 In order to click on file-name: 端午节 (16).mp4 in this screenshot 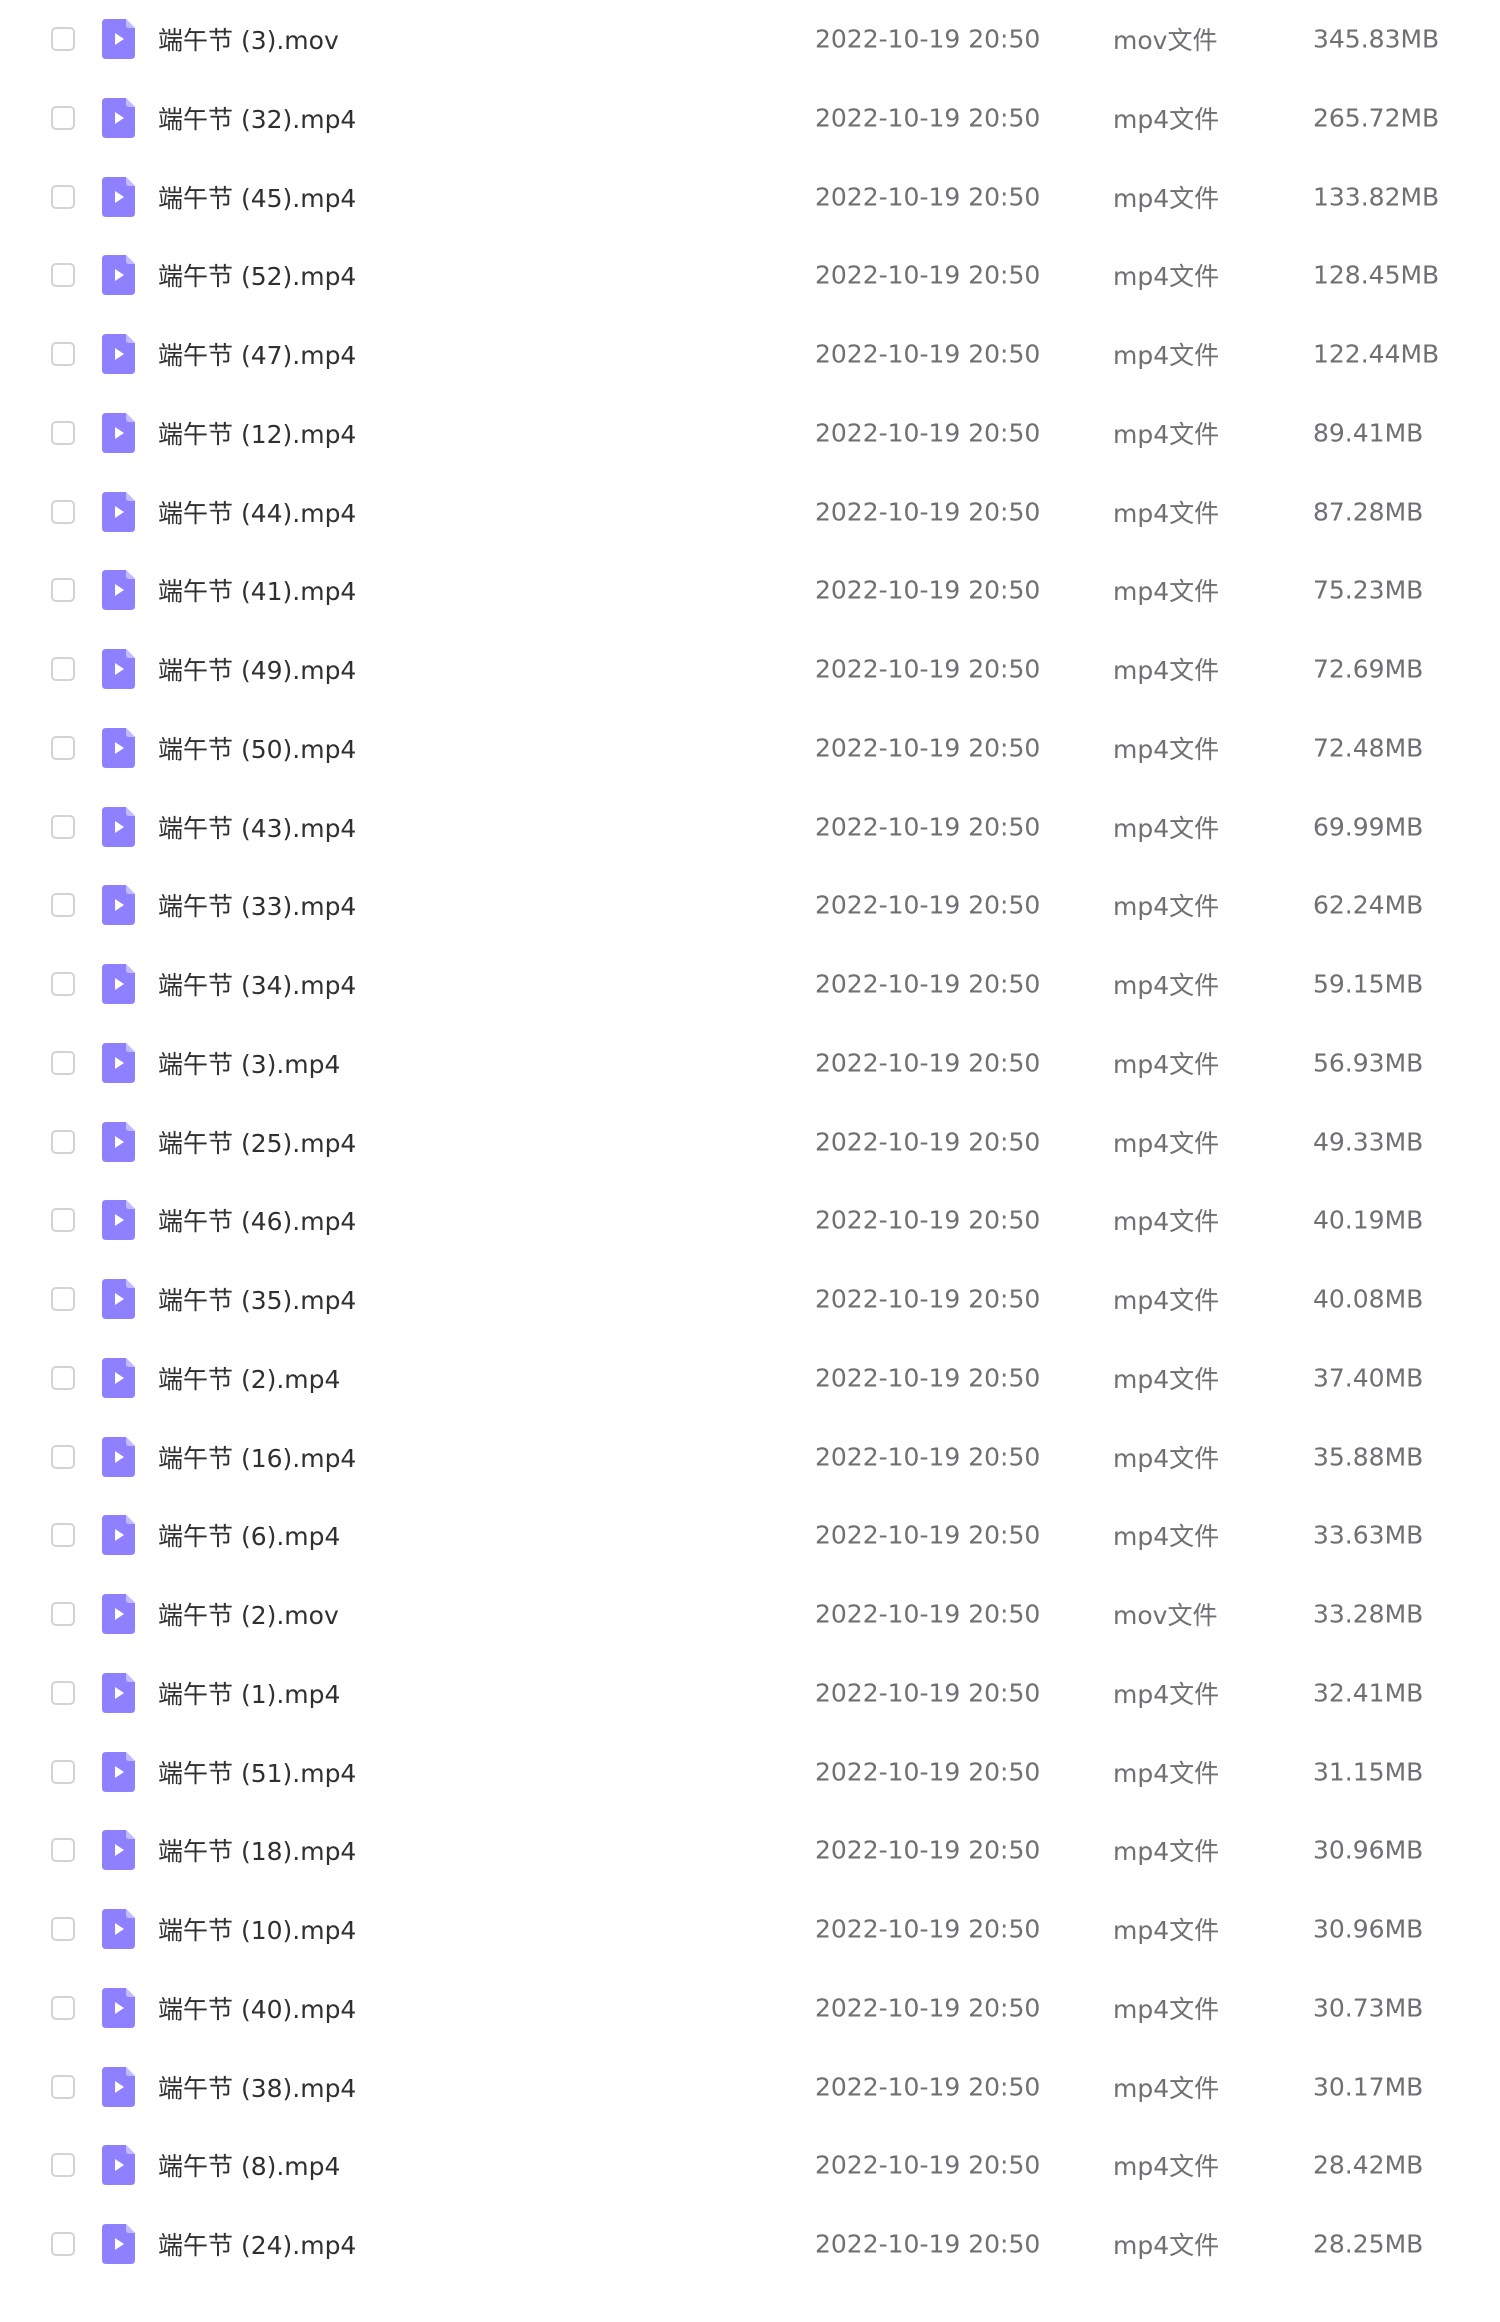, I will do `click(257, 1457)`.